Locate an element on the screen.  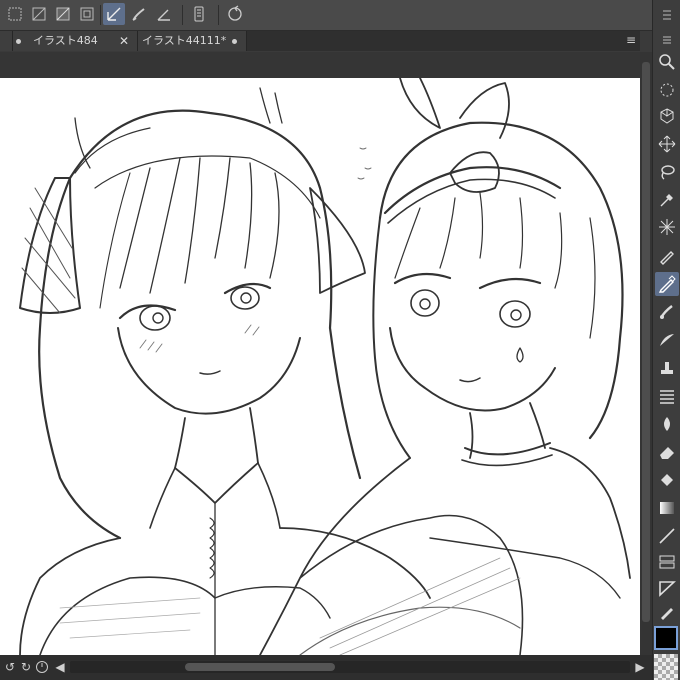
close-tab-icon: ✕ is located at coordinates (124, 41).